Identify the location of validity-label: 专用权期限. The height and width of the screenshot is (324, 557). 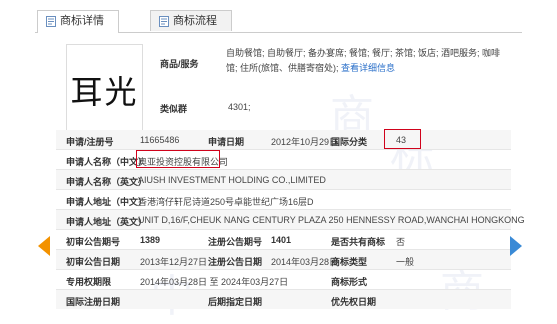
(89, 282).